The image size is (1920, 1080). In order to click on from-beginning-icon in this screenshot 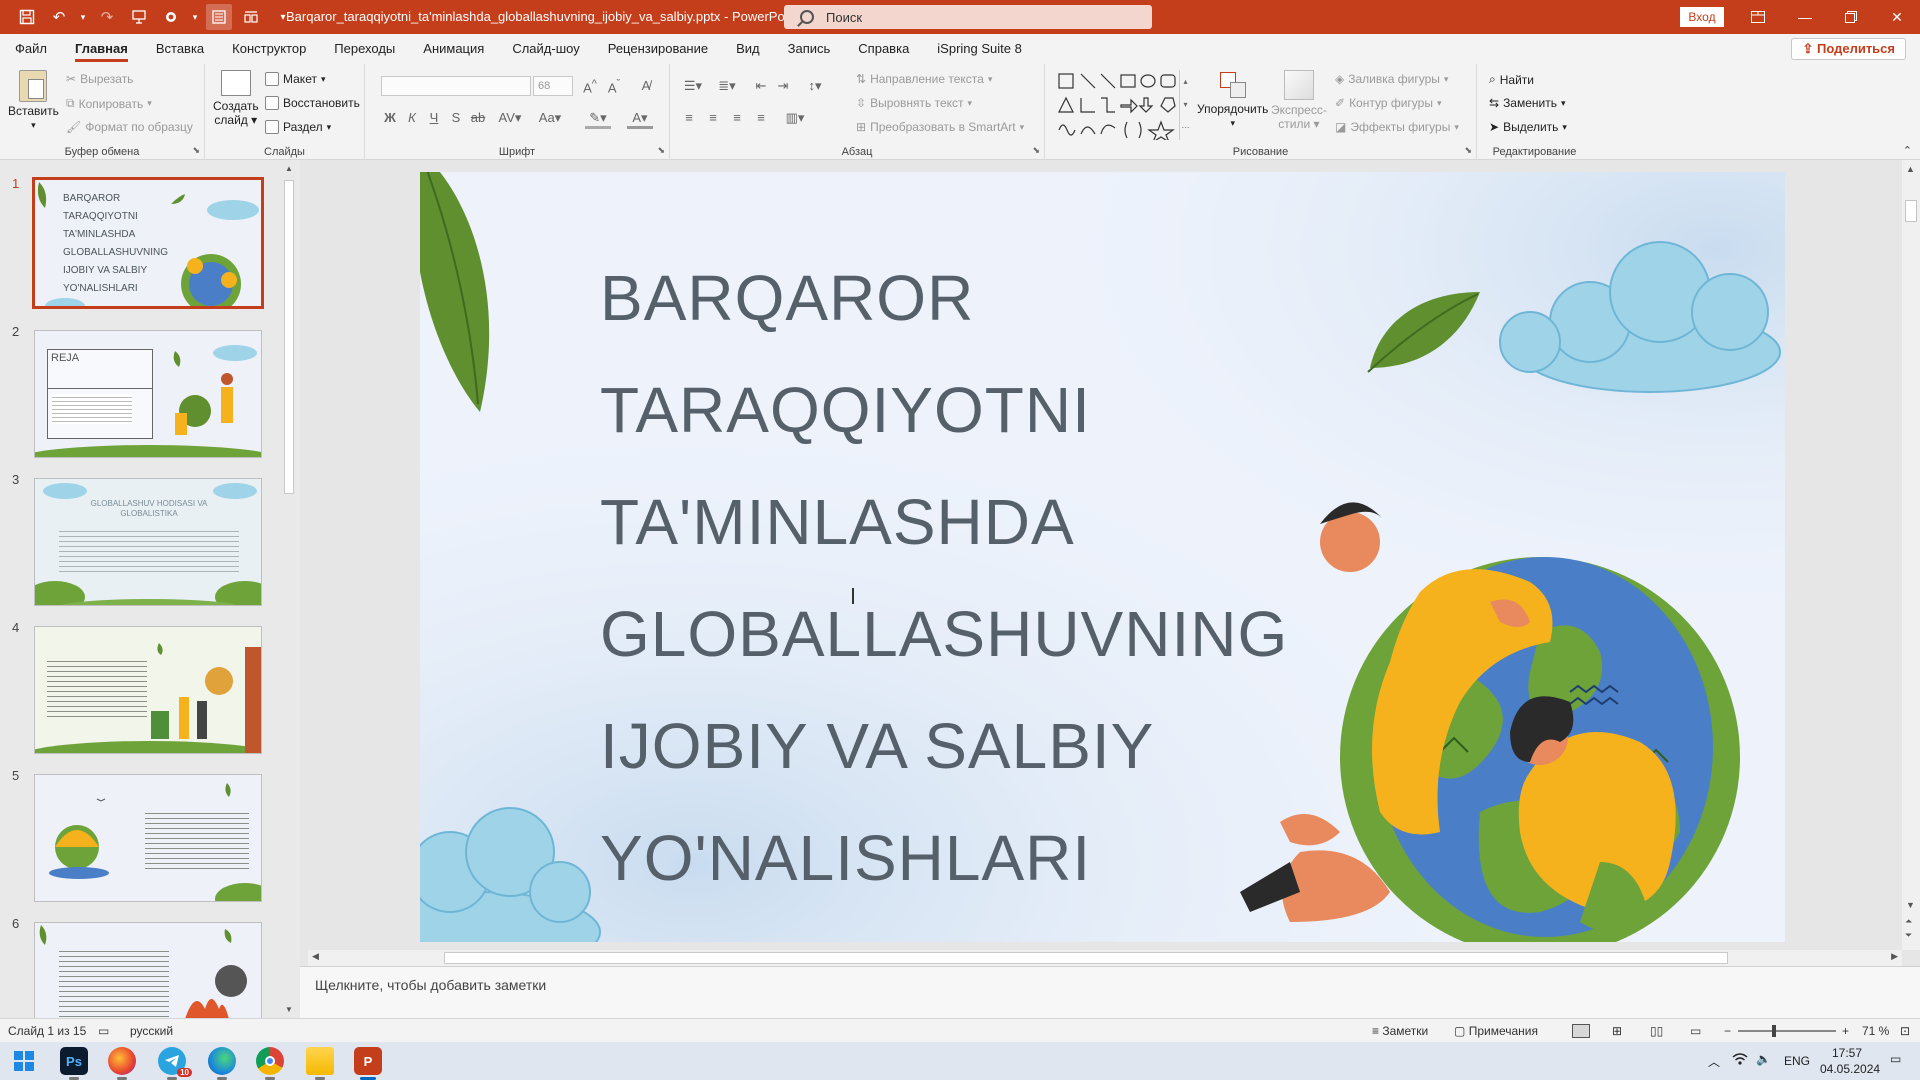, I will do `click(139, 17)`.